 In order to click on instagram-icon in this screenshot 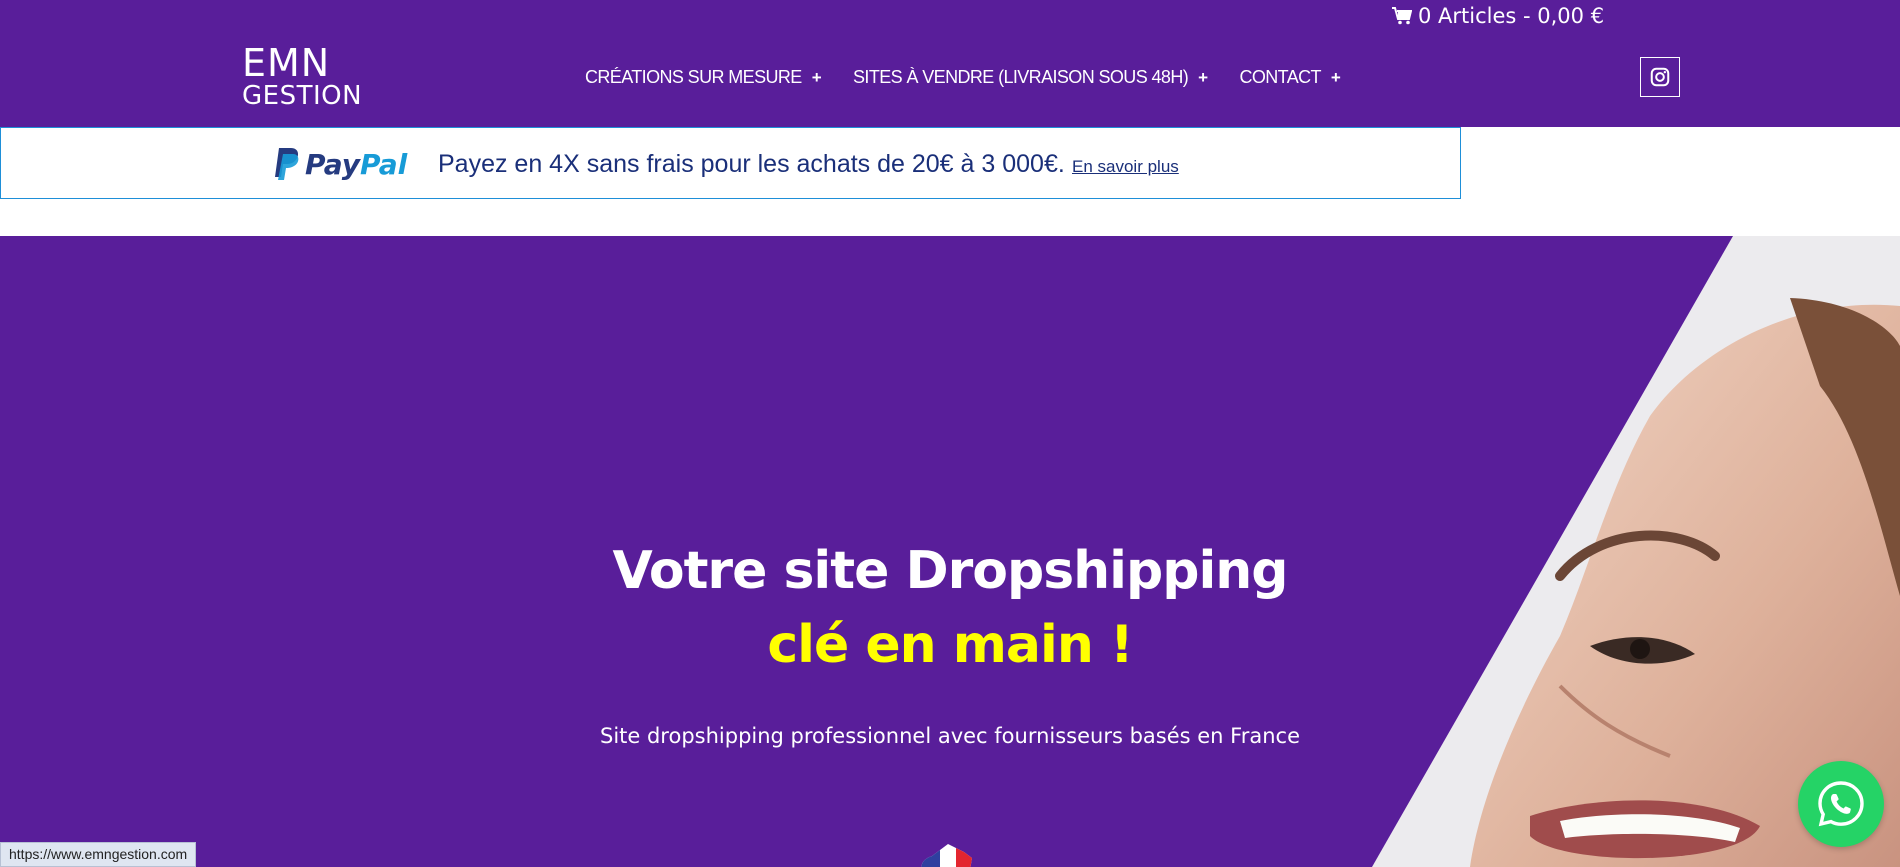, I will do `click(1660, 77)`.